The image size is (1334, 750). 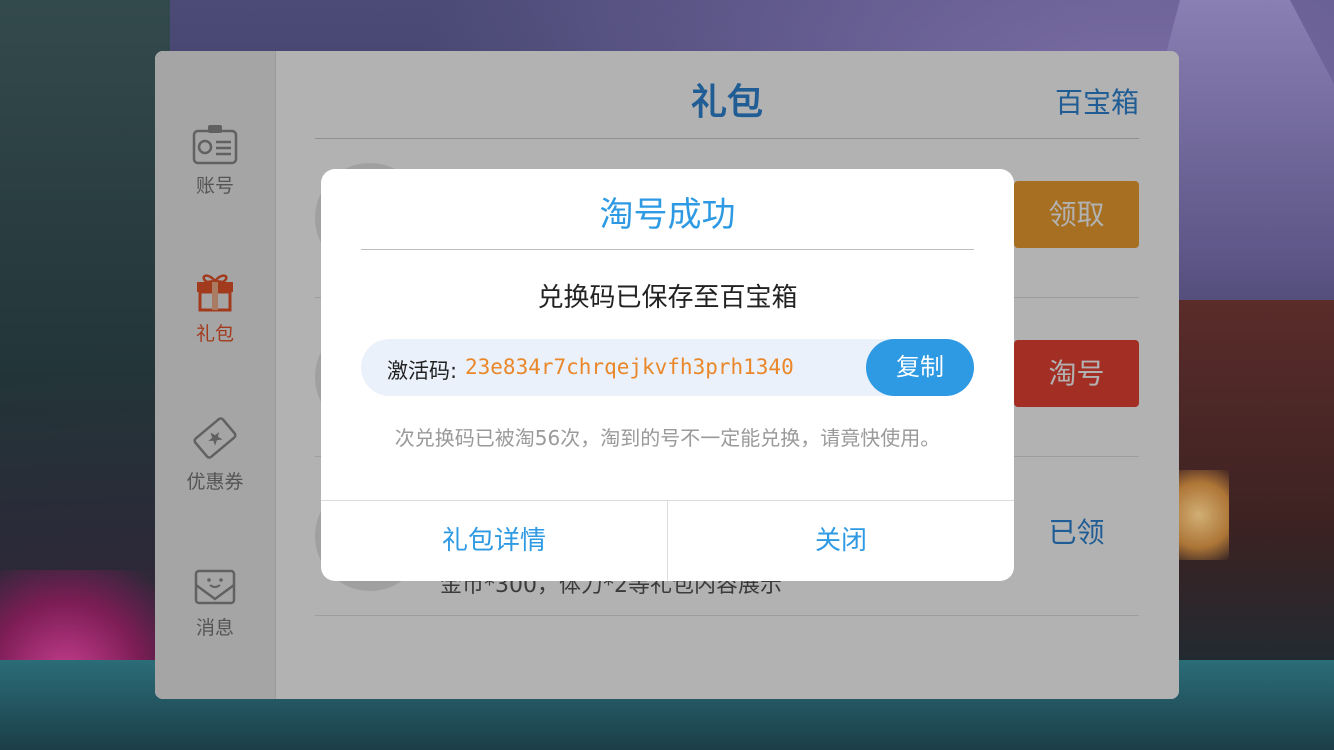 I want to click on dialog-divider, so click(x=667, y=249).